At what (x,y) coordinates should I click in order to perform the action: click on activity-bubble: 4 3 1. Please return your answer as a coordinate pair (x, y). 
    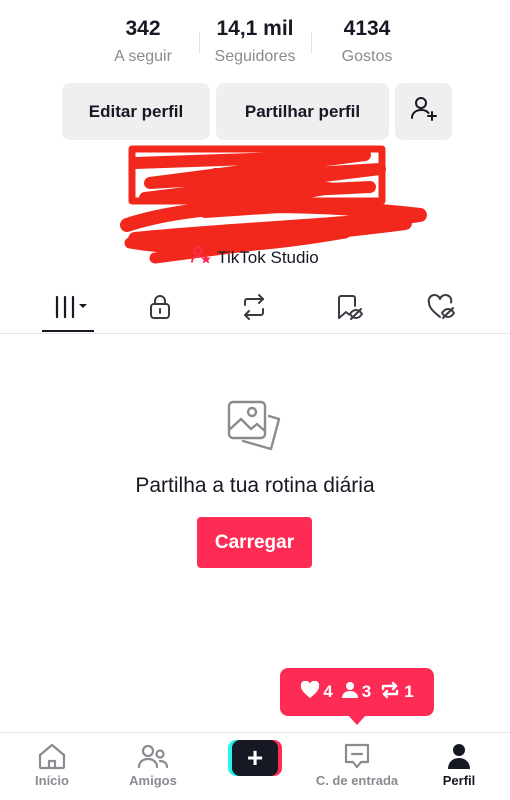
    Looking at the image, I should click on (357, 696).